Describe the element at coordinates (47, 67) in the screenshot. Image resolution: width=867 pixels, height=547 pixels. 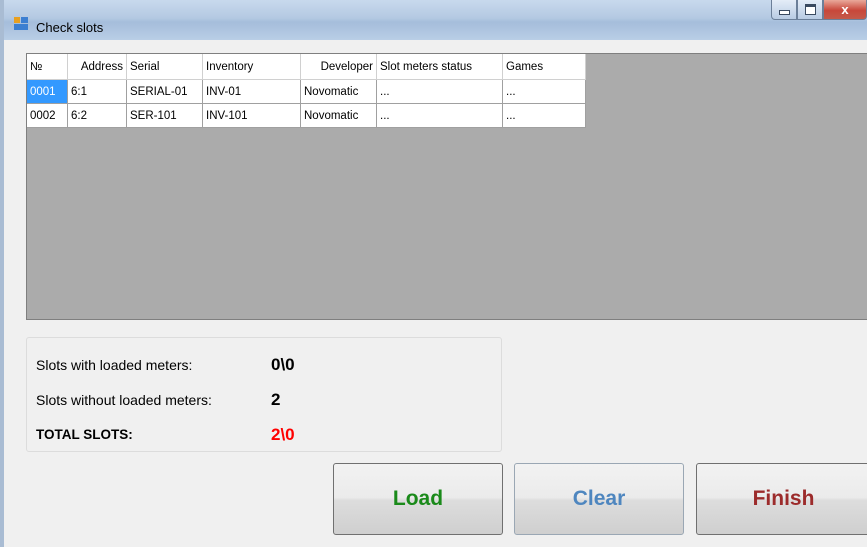
I see `column-header-number: №` at that location.